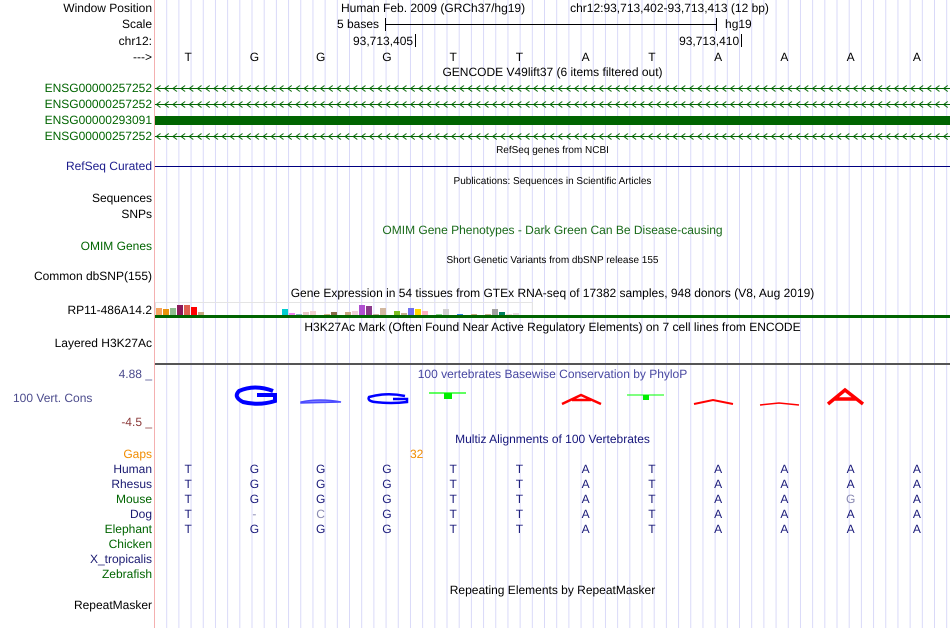  Describe the element at coordinates (669, 8) in the screenshot. I see `position-text: chr12:93,713,402-93,713,413 (12 bp)` at that location.